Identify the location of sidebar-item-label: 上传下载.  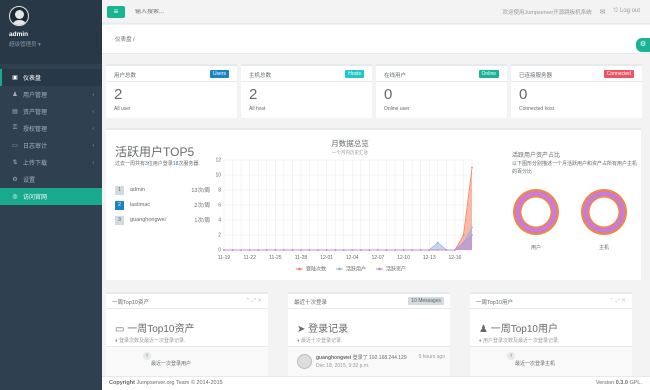
(35, 164).